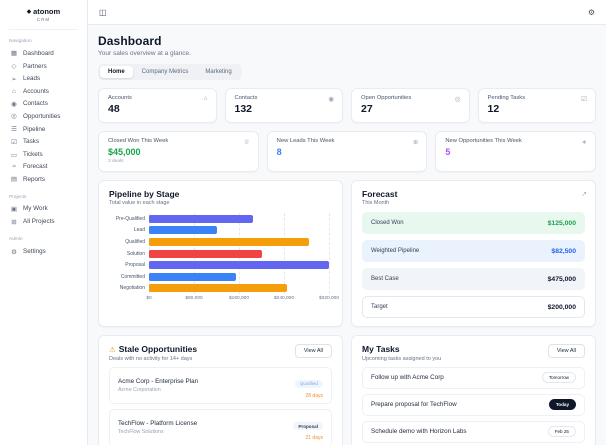 The height and width of the screenshot is (445, 606). What do you see at coordinates (158, 349) in the screenshot?
I see `stale-title: Stale Opportunities` at bounding box center [158, 349].